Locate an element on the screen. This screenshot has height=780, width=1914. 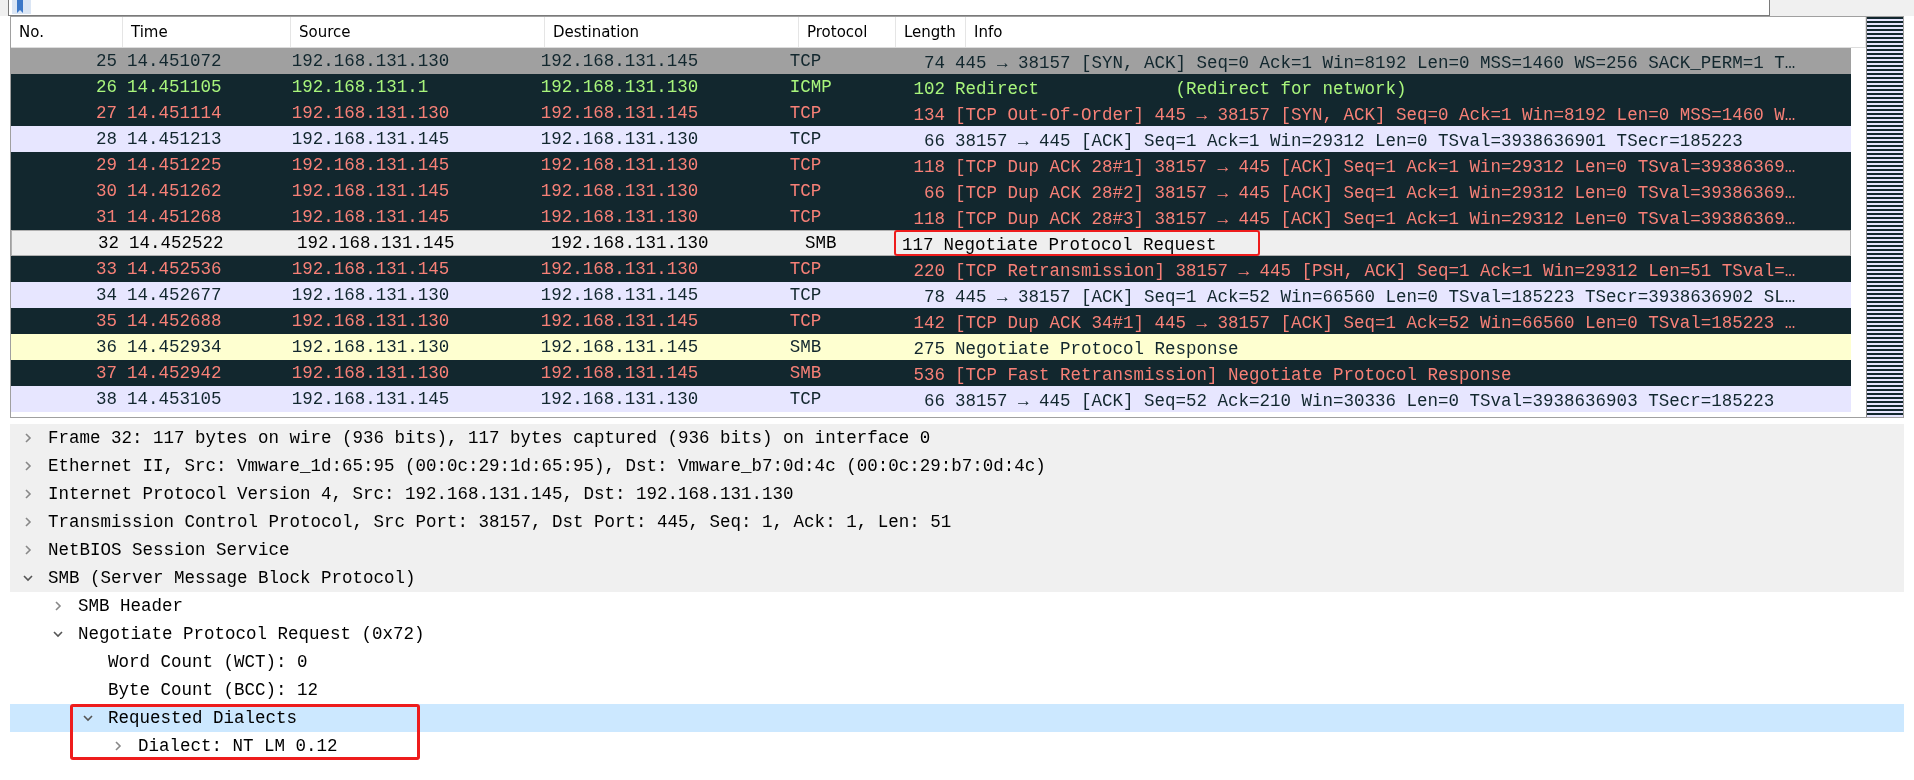
packet-length: 118 is located at coordinates (929, 218).